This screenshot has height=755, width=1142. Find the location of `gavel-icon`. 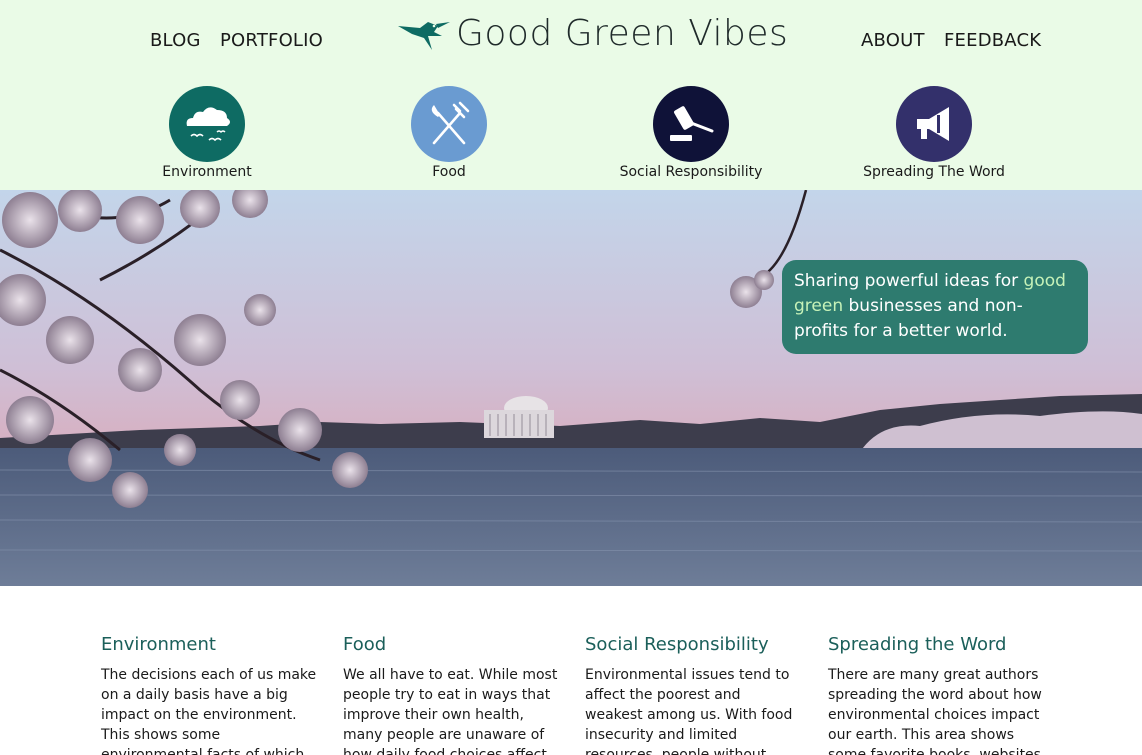

gavel-icon is located at coordinates (691, 124).